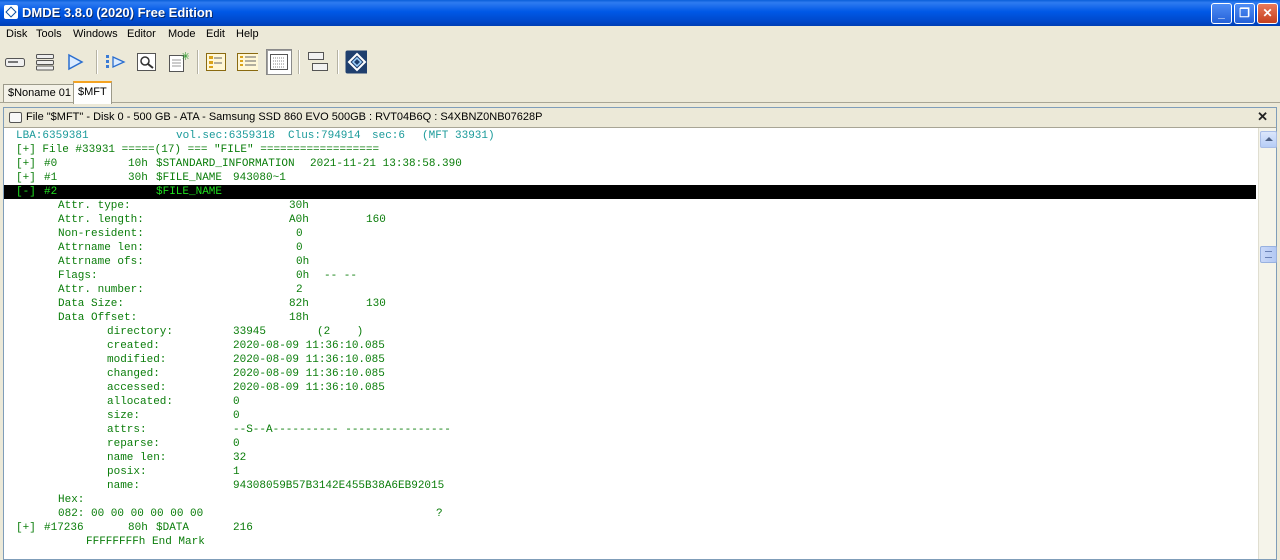  Describe the element at coordinates (630, 514) in the screenshot. I see `hex-dump-row: 082: 00 00 00 00 00 00 ?` at that location.